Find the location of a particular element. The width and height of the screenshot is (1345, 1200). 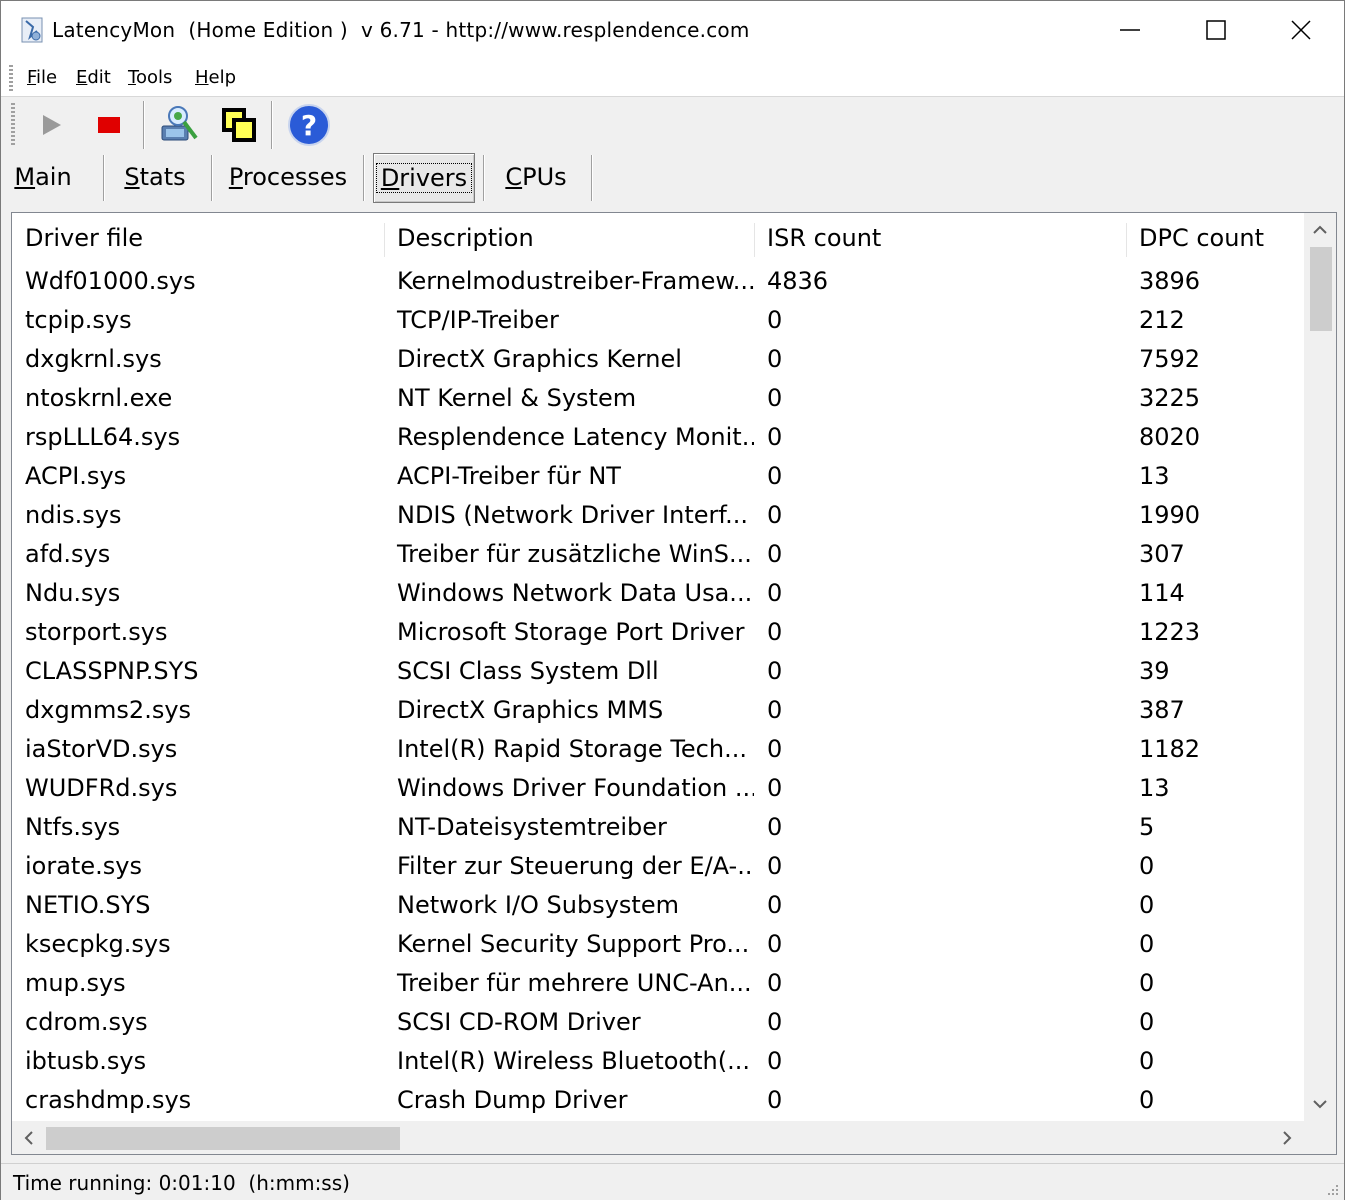

help-icon: ? is located at coordinates (309, 125).